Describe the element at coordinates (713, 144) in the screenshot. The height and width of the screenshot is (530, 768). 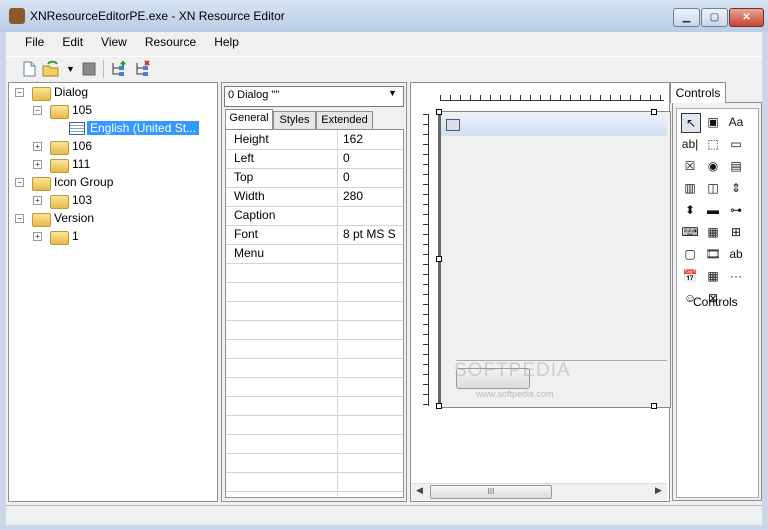
I see `group-box-icon: ⬚` at that location.